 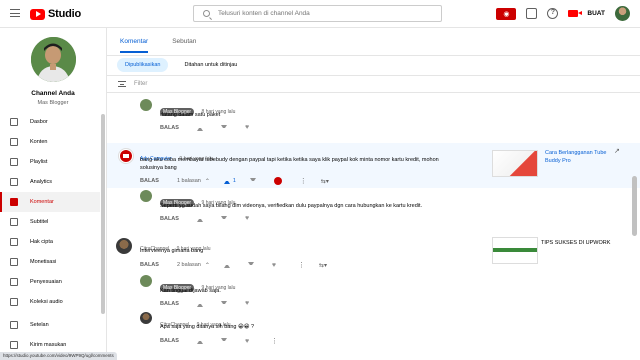 What do you see at coordinates (190, 291) in the screenshot?
I see `comment-text: Kan tinggal dijawab saja.` at bounding box center [190, 291].